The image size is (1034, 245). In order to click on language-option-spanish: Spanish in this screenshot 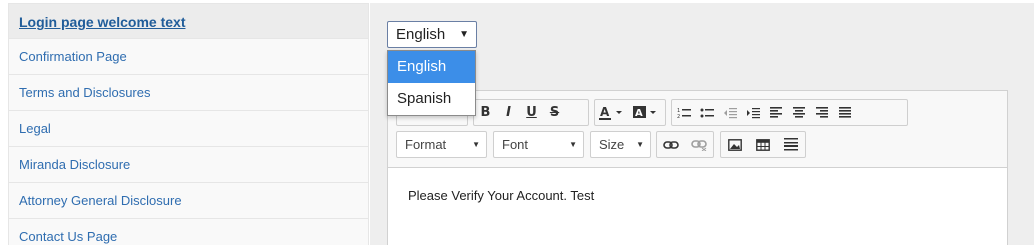, I will do `click(431, 99)`.